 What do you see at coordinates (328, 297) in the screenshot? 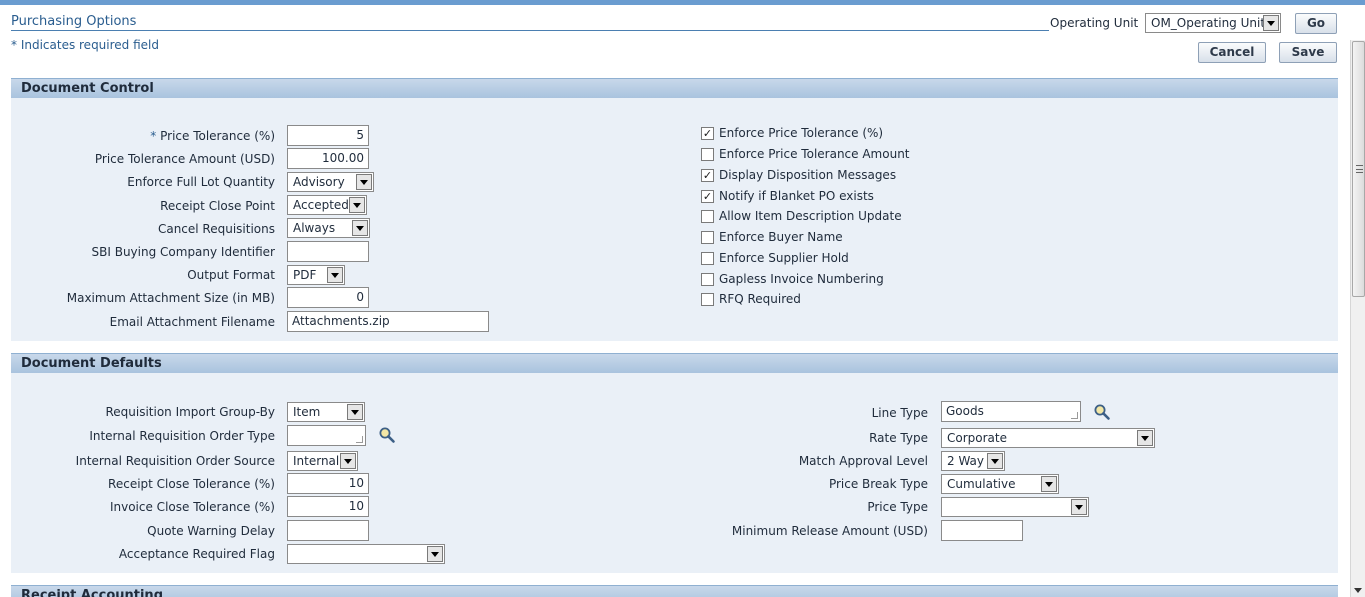
I see `max-attachment-size-input: 0` at bounding box center [328, 297].